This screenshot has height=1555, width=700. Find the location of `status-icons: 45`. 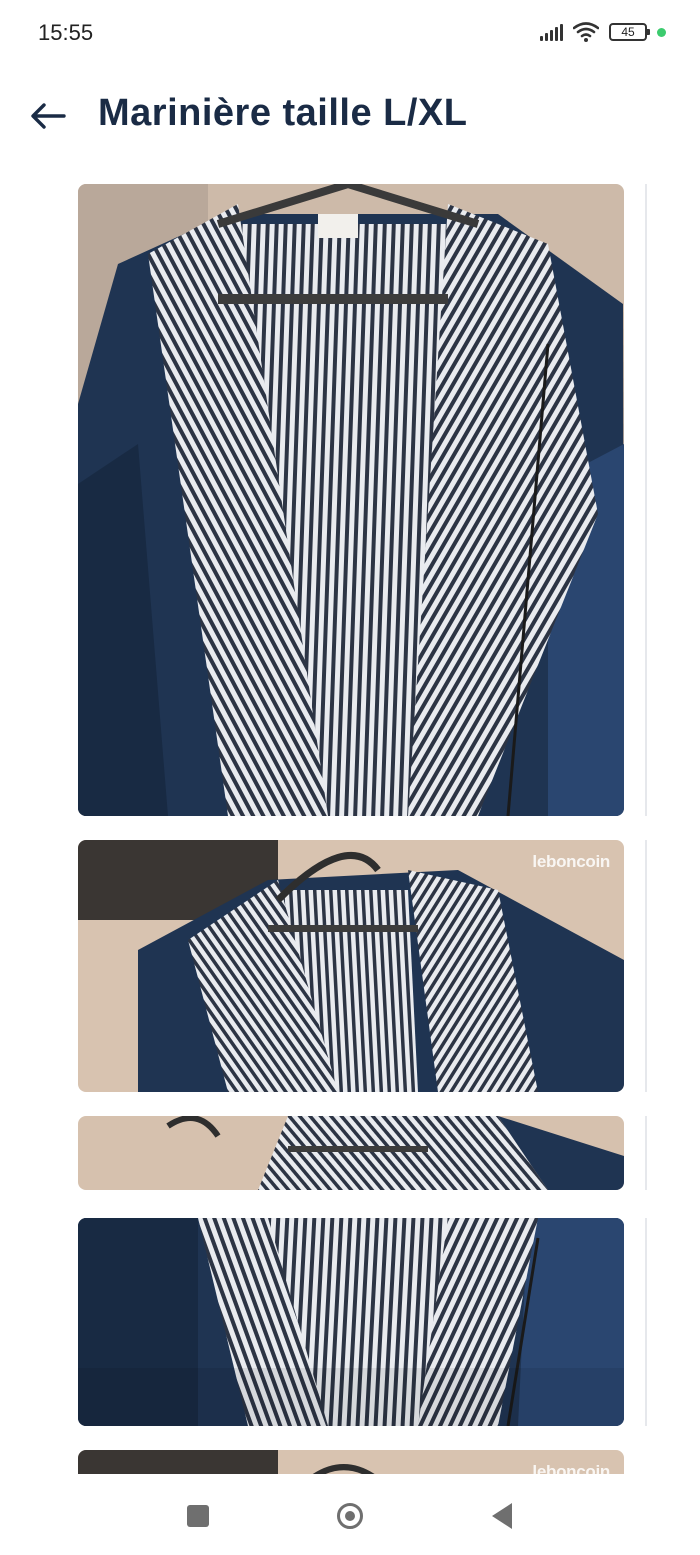

status-icons: 45 is located at coordinates (603, 32).